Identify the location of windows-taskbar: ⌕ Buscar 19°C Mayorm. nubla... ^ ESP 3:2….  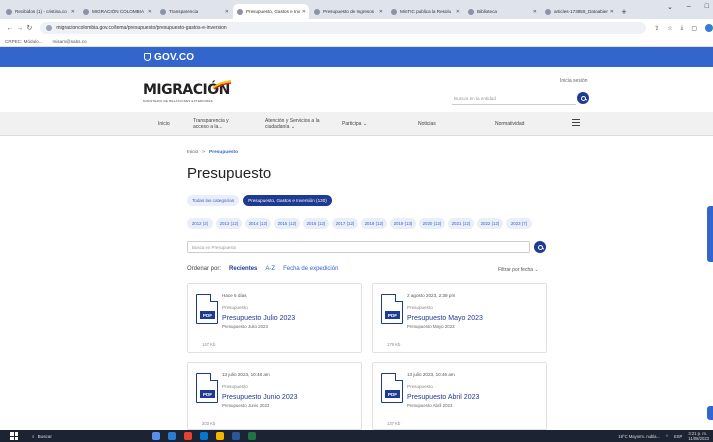
(356, 436).